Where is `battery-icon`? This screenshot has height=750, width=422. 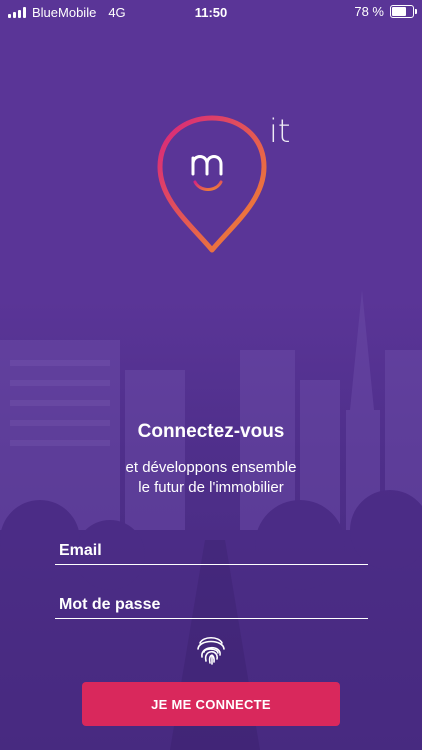
battery-icon is located at coordinates (403, 11).